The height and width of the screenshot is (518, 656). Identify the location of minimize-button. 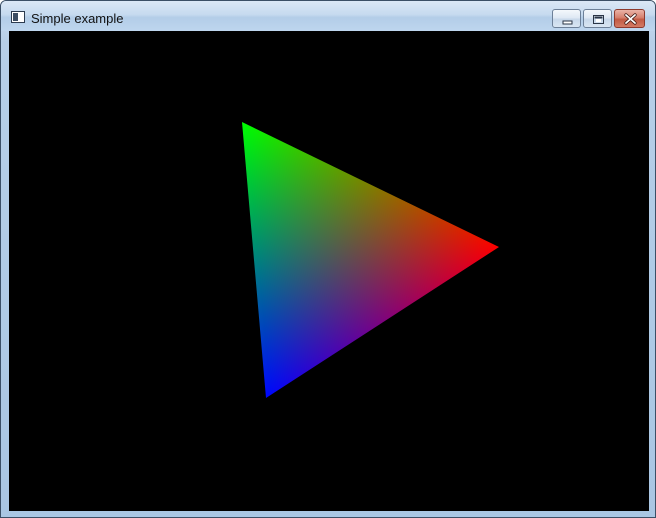
(566, 18).